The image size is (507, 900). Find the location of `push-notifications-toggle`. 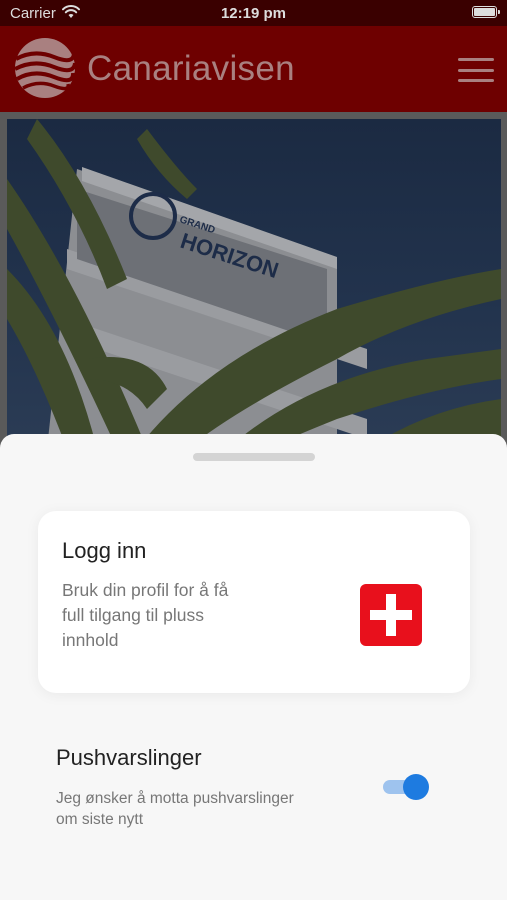

push-notifications-toggle is located at coordinates (406, 787).